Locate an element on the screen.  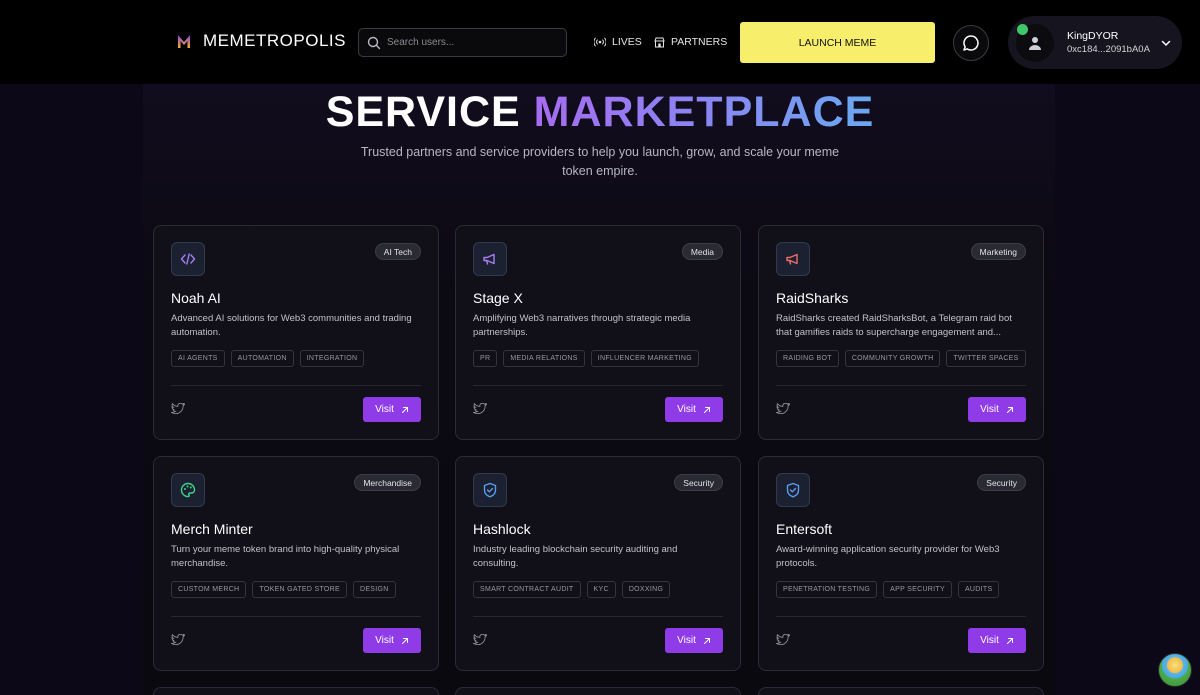
user-icon is located at coordinates (1035, 43).